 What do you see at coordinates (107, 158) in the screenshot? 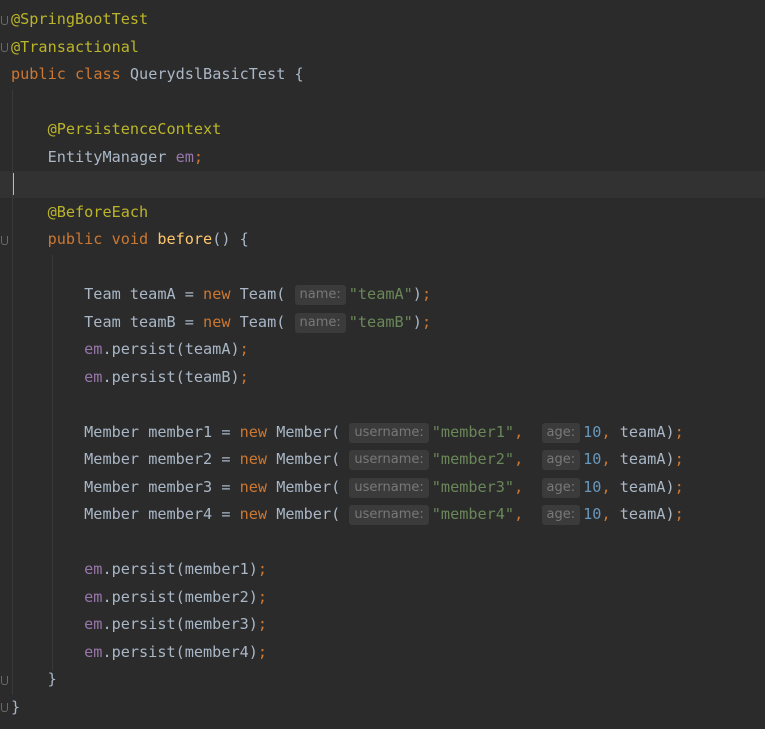
I see `code-line-6: EntityManager em;` at bounding box center [107, 158].